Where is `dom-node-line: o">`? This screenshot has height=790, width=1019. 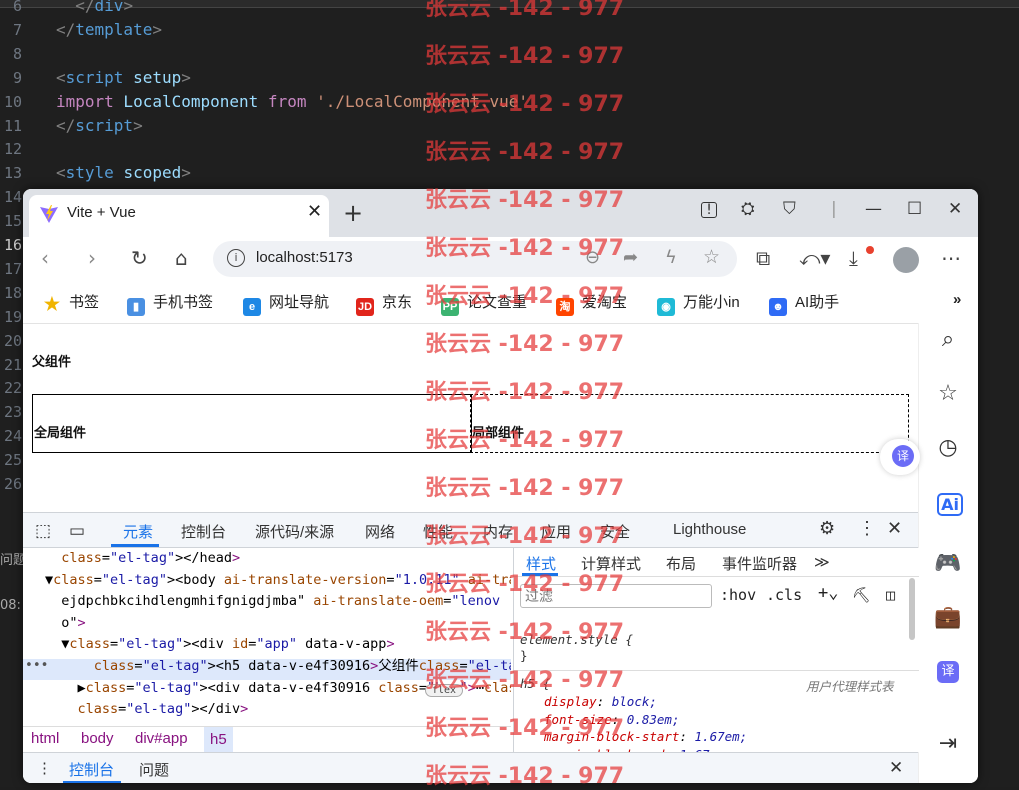
dom-node-line: o"> is located at coordinates (65, 623).